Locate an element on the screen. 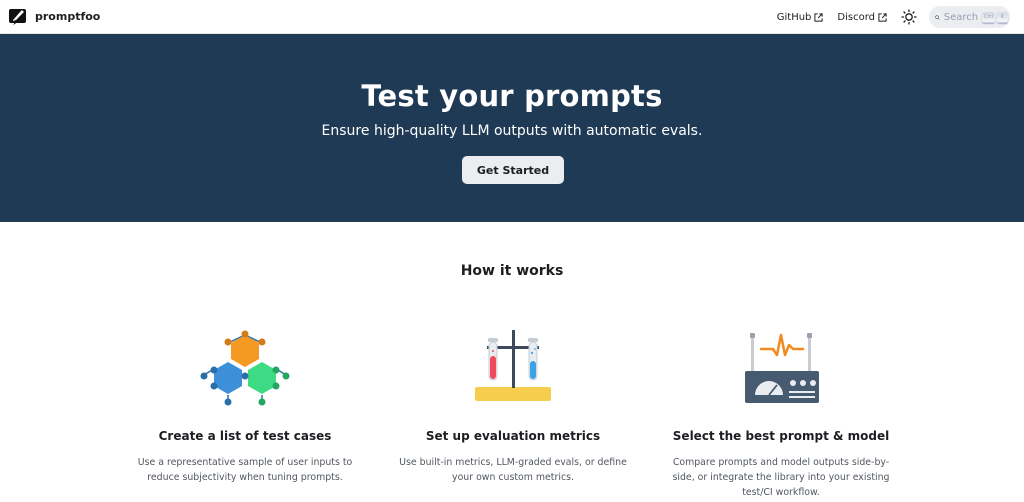 This screenshot has height=502, width=1024. navbar-right: GitHub Discord Search Ctrl K is located at coordinates (893, 17).